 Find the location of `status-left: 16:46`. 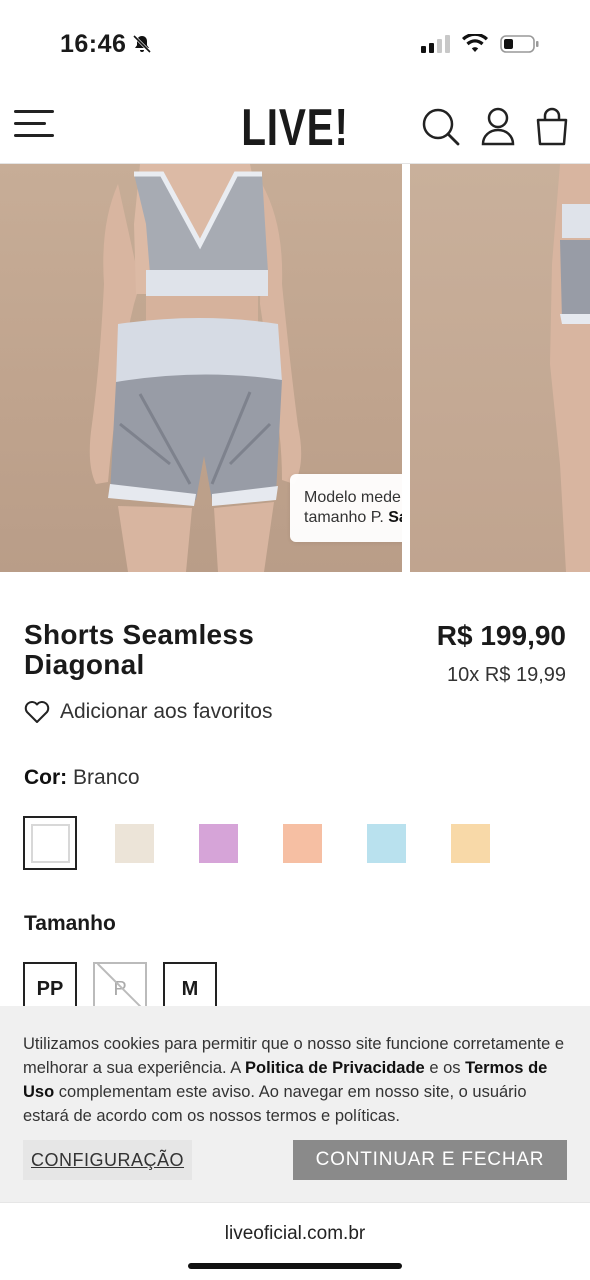

status-left: 16:46 is located at coordinates (106, 44).